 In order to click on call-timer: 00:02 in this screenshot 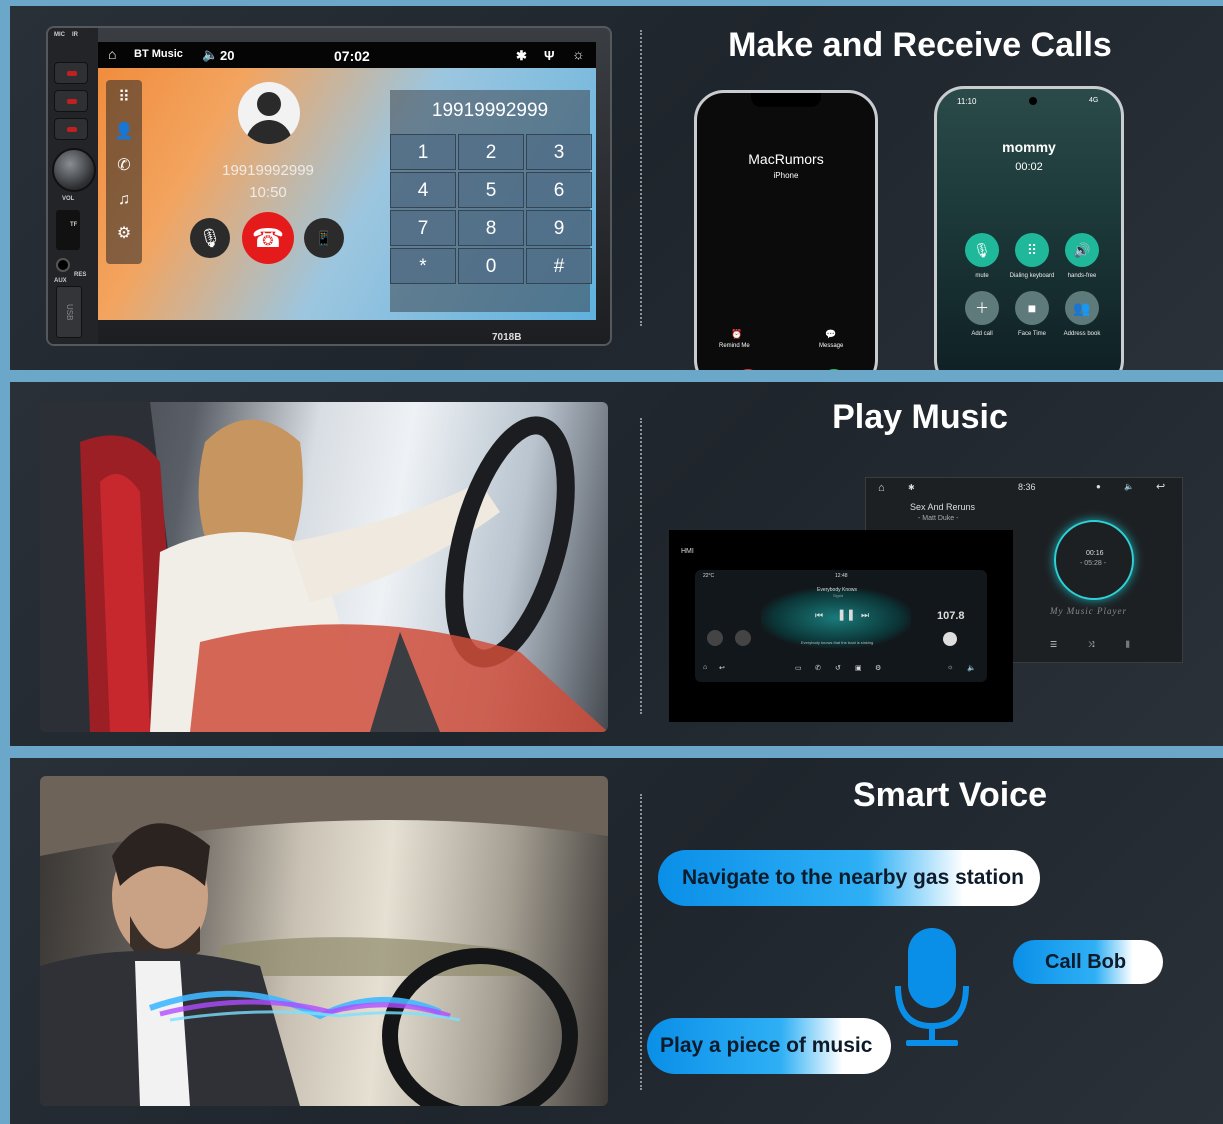, I will do `click(1029, 167)`.